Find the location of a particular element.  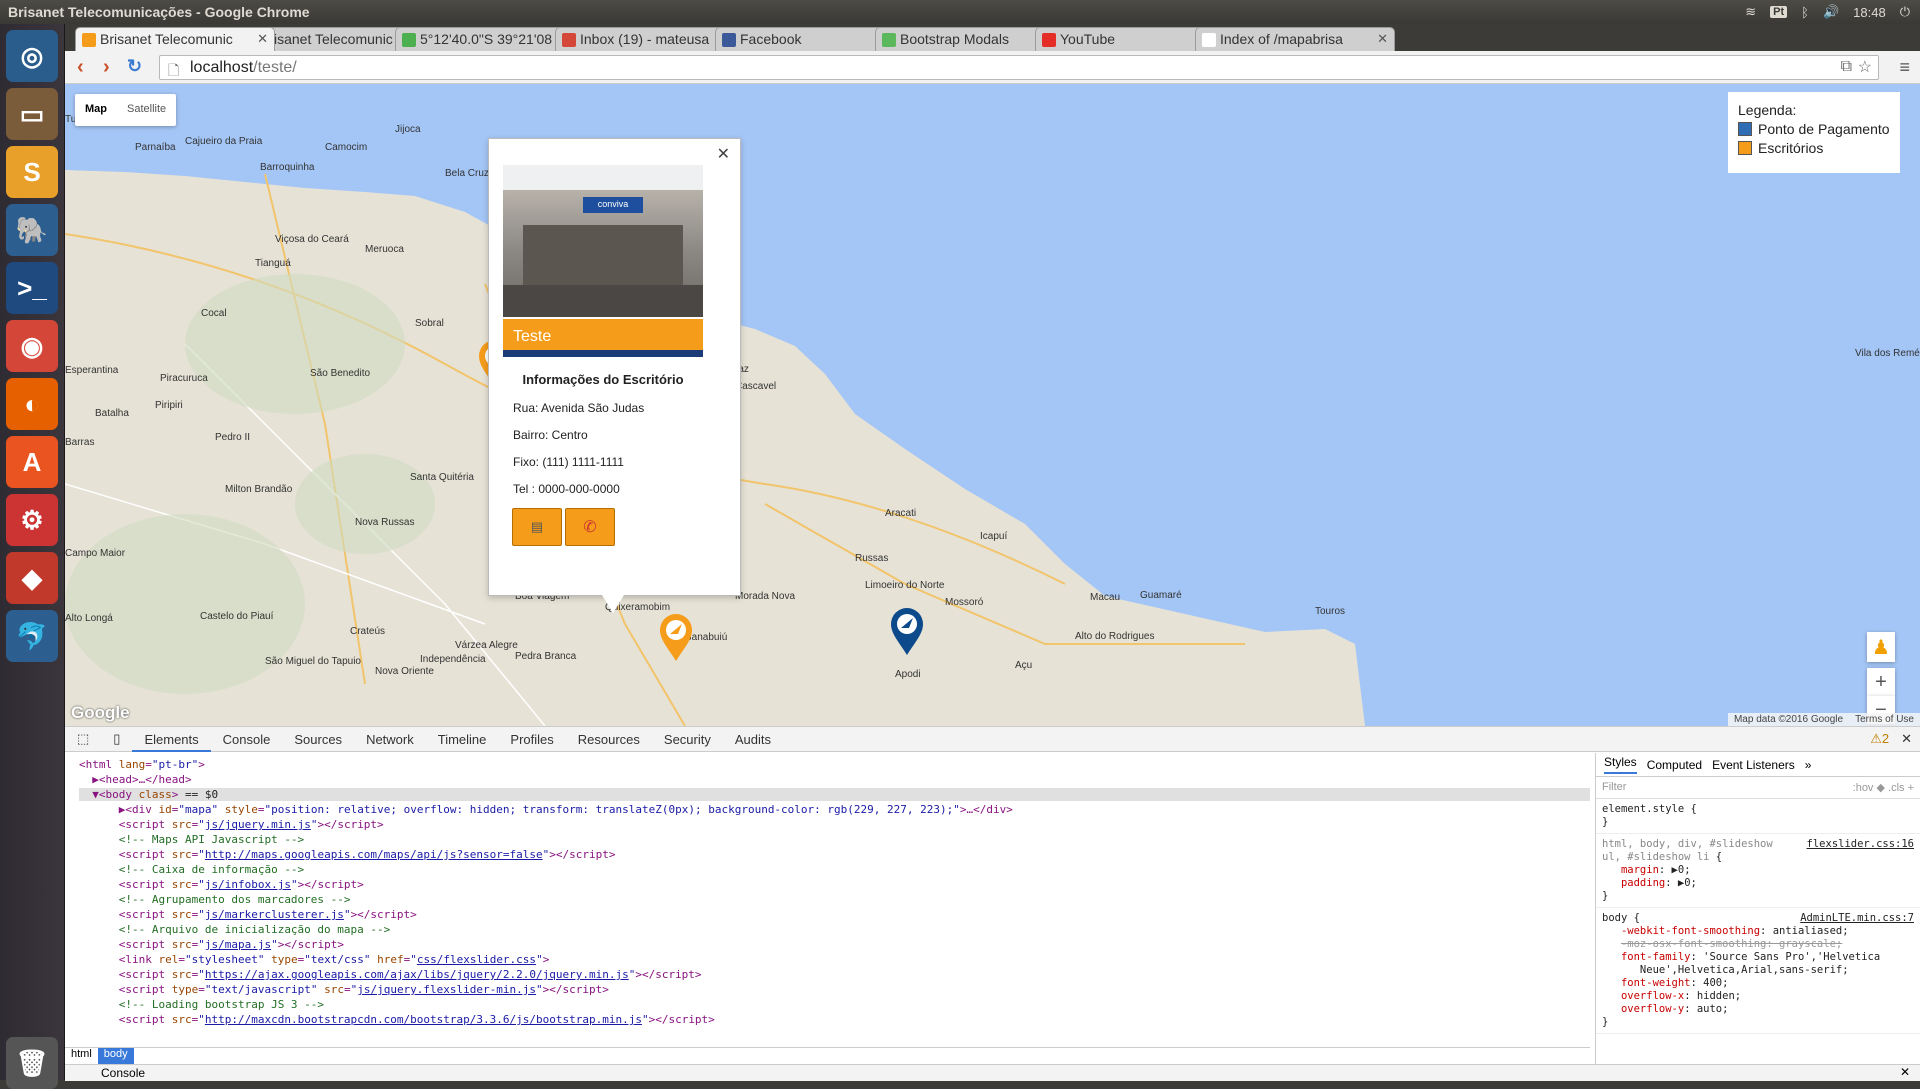

map-place-label: Guamaré is located at coordinates (1161, 595).